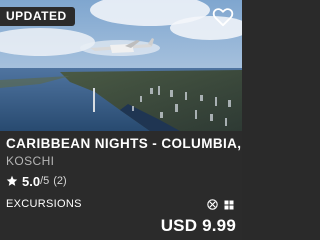  Describe the element at coordinates (60, 181) in the screenshot. I see `rating-count: (2)` at that location.